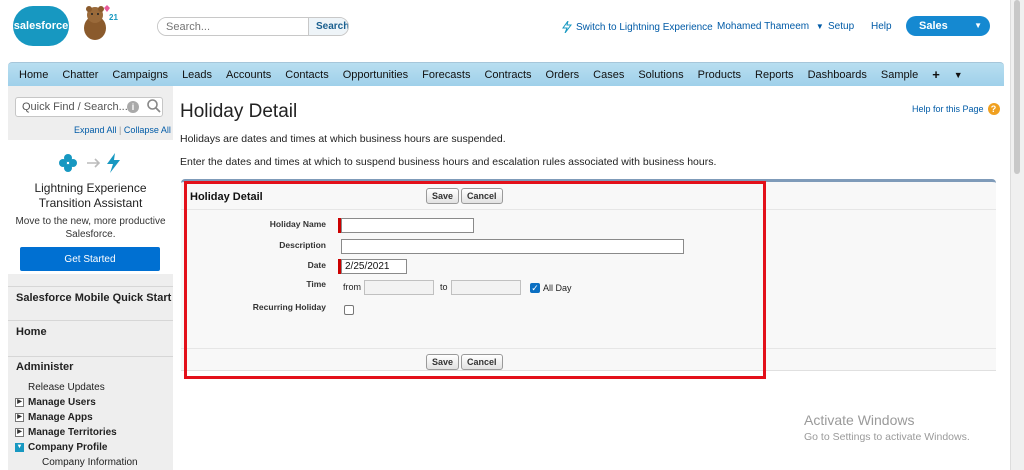 Image resolution: width=1024 pixels, height=470 pixels. Describe the element at coordinates (306, 75) in the screenshot. I see `tab-contacts: Contacts` at that location.